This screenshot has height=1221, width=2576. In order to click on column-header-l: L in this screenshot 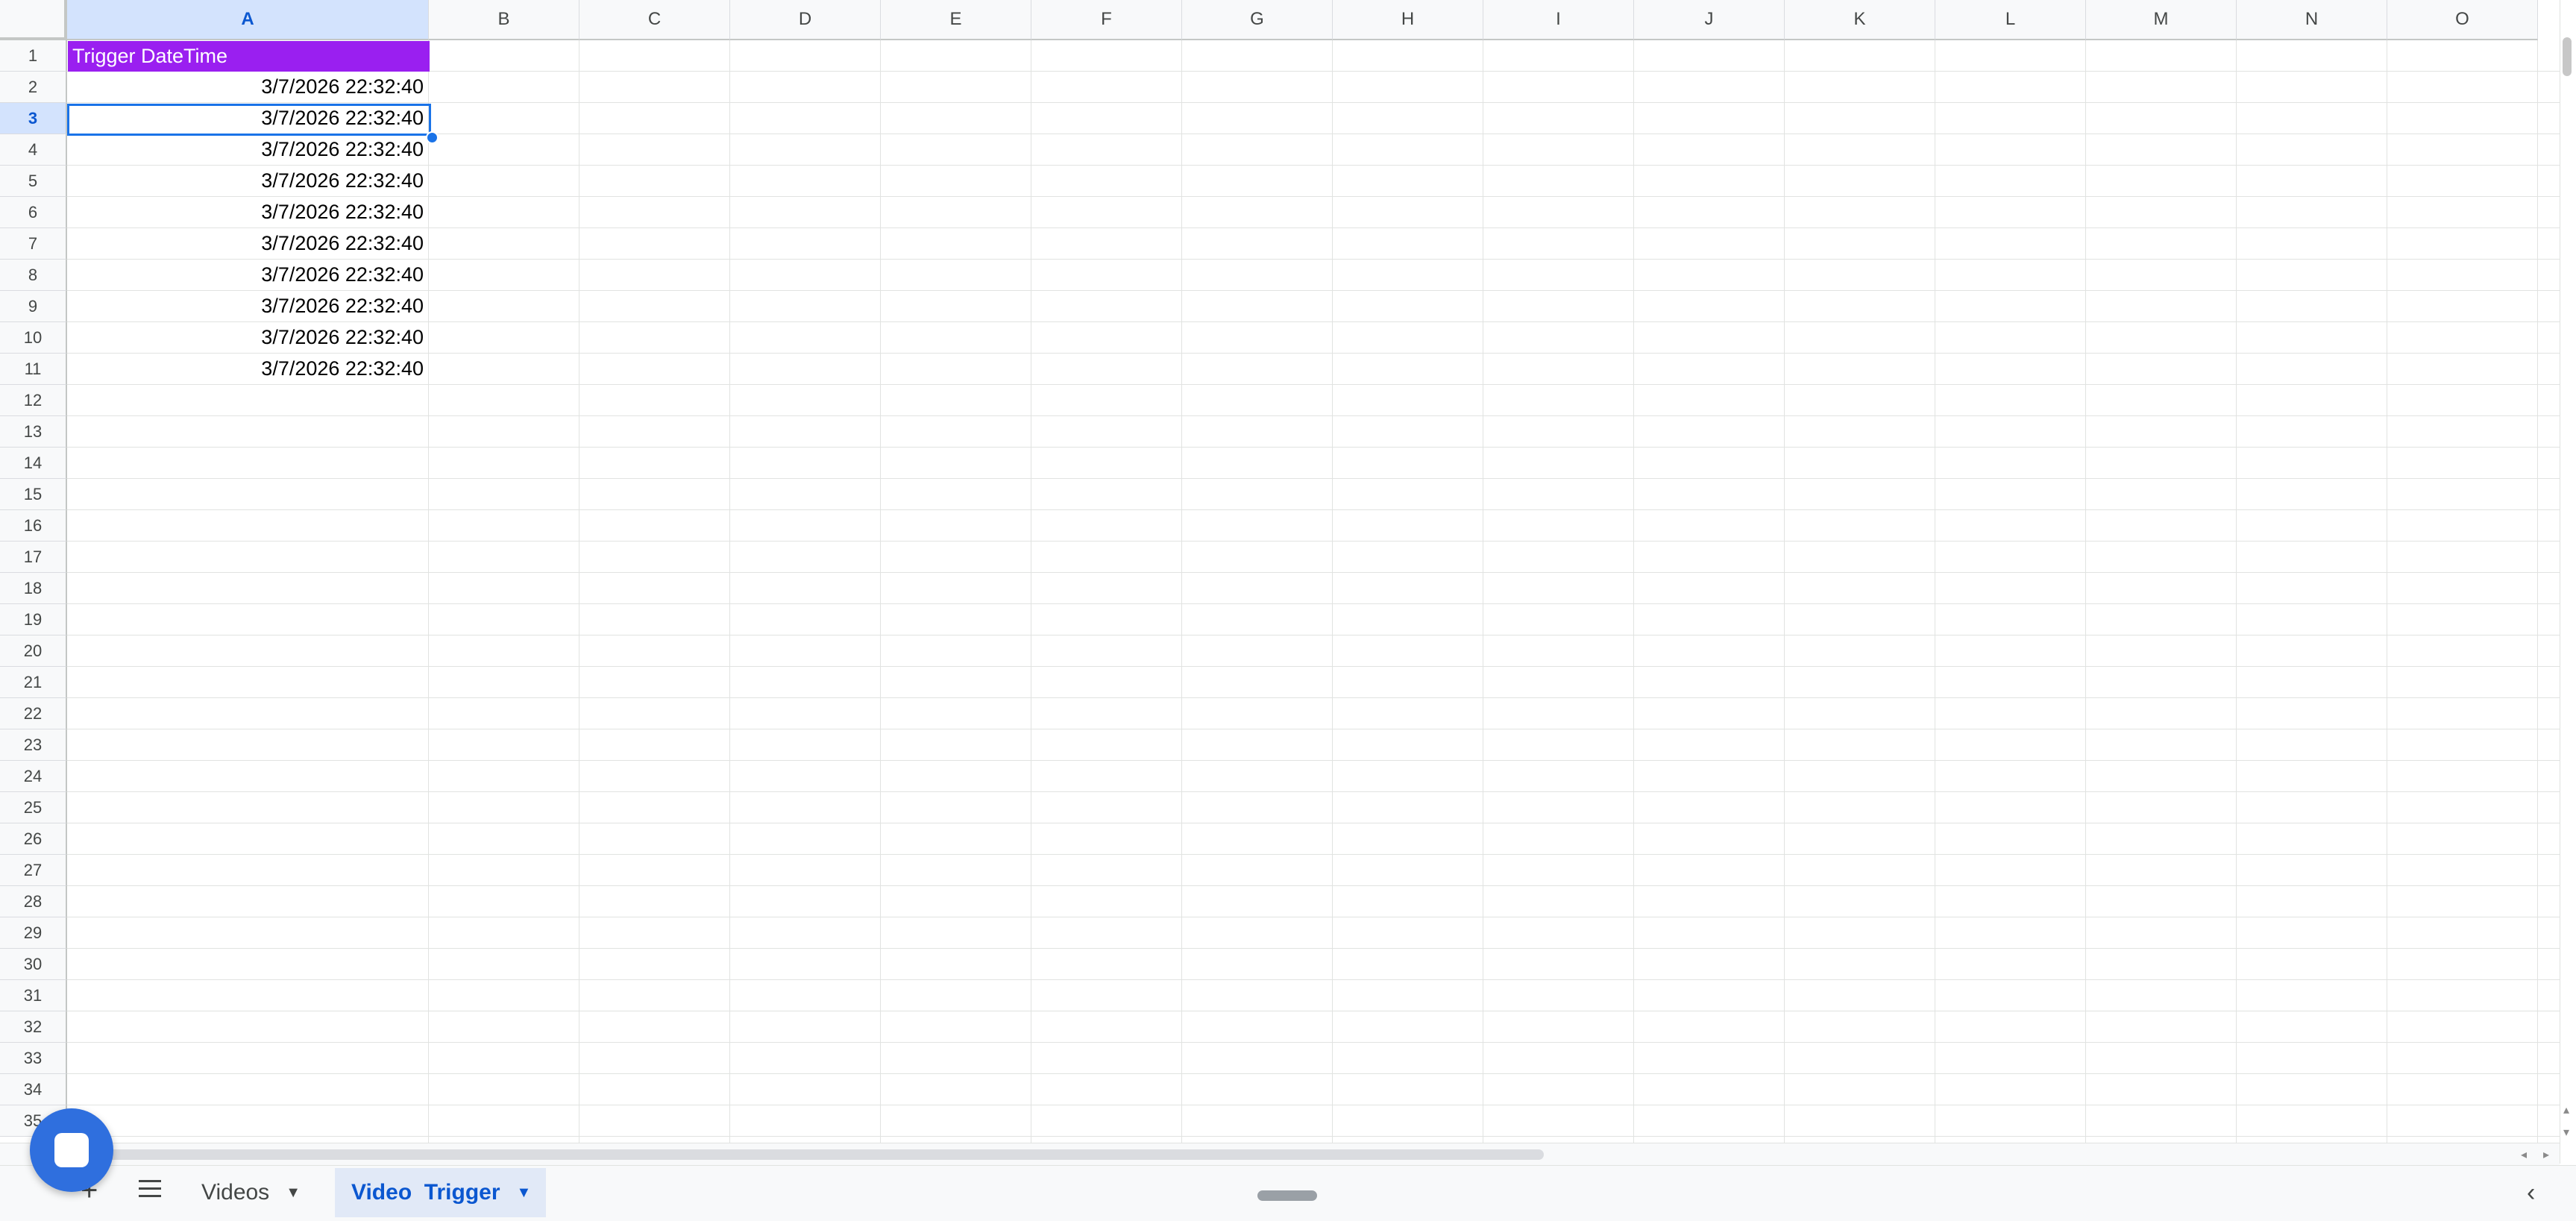, I will do `click(2011, 20)`.